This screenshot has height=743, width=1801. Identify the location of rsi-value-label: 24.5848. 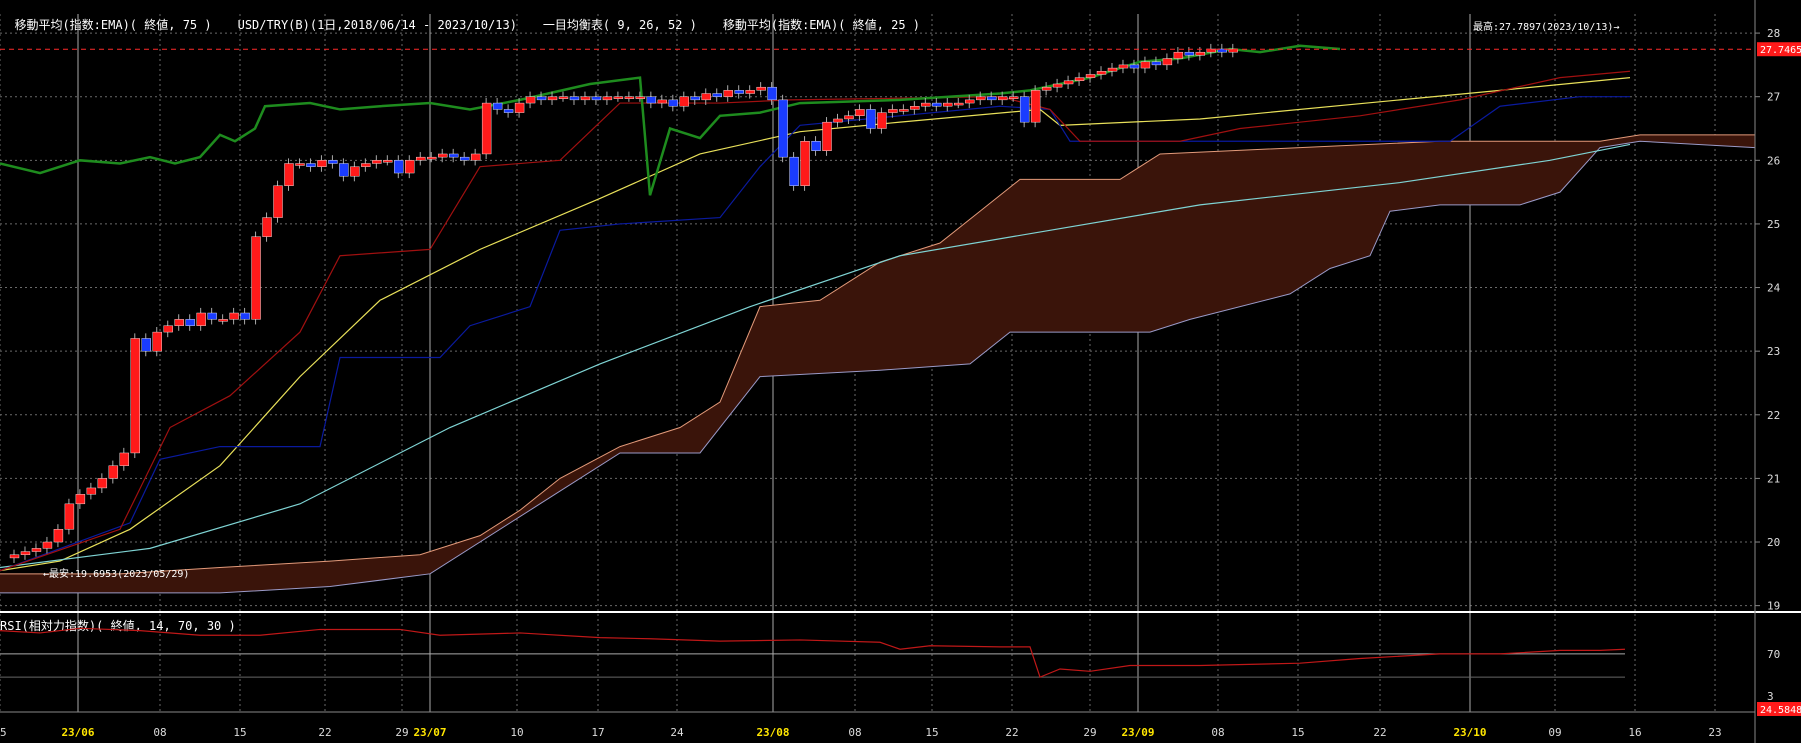
(1780, 710).